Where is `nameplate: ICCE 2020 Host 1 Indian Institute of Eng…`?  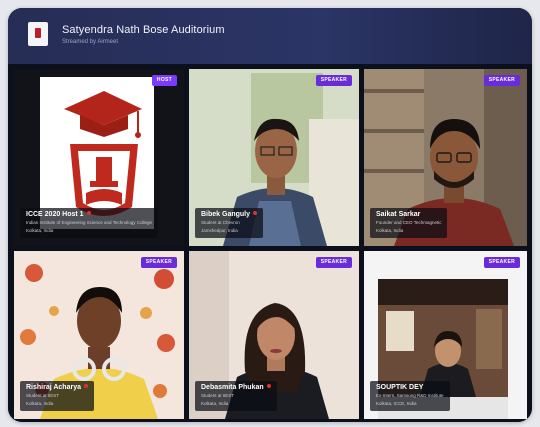 nameplate: ICCE 2020 Host 1 Indian Institute of Eng… is located at coordinates (89, 223).